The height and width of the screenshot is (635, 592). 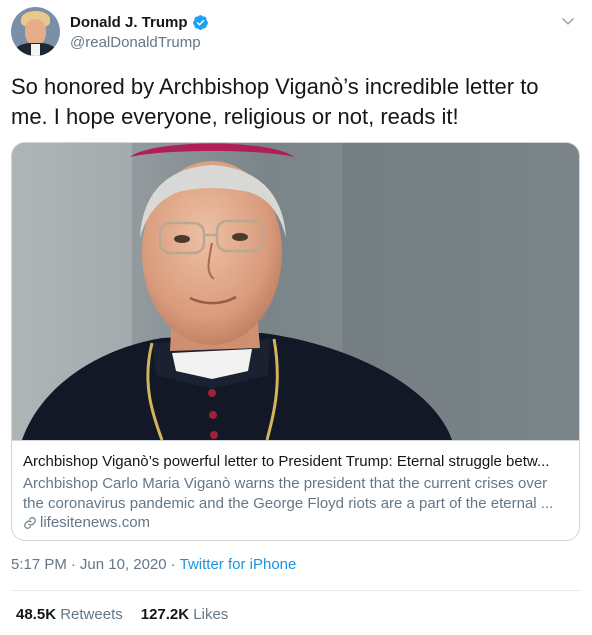 I want to click on author-name: Donald J. Trump, so click(x=139, y=22).